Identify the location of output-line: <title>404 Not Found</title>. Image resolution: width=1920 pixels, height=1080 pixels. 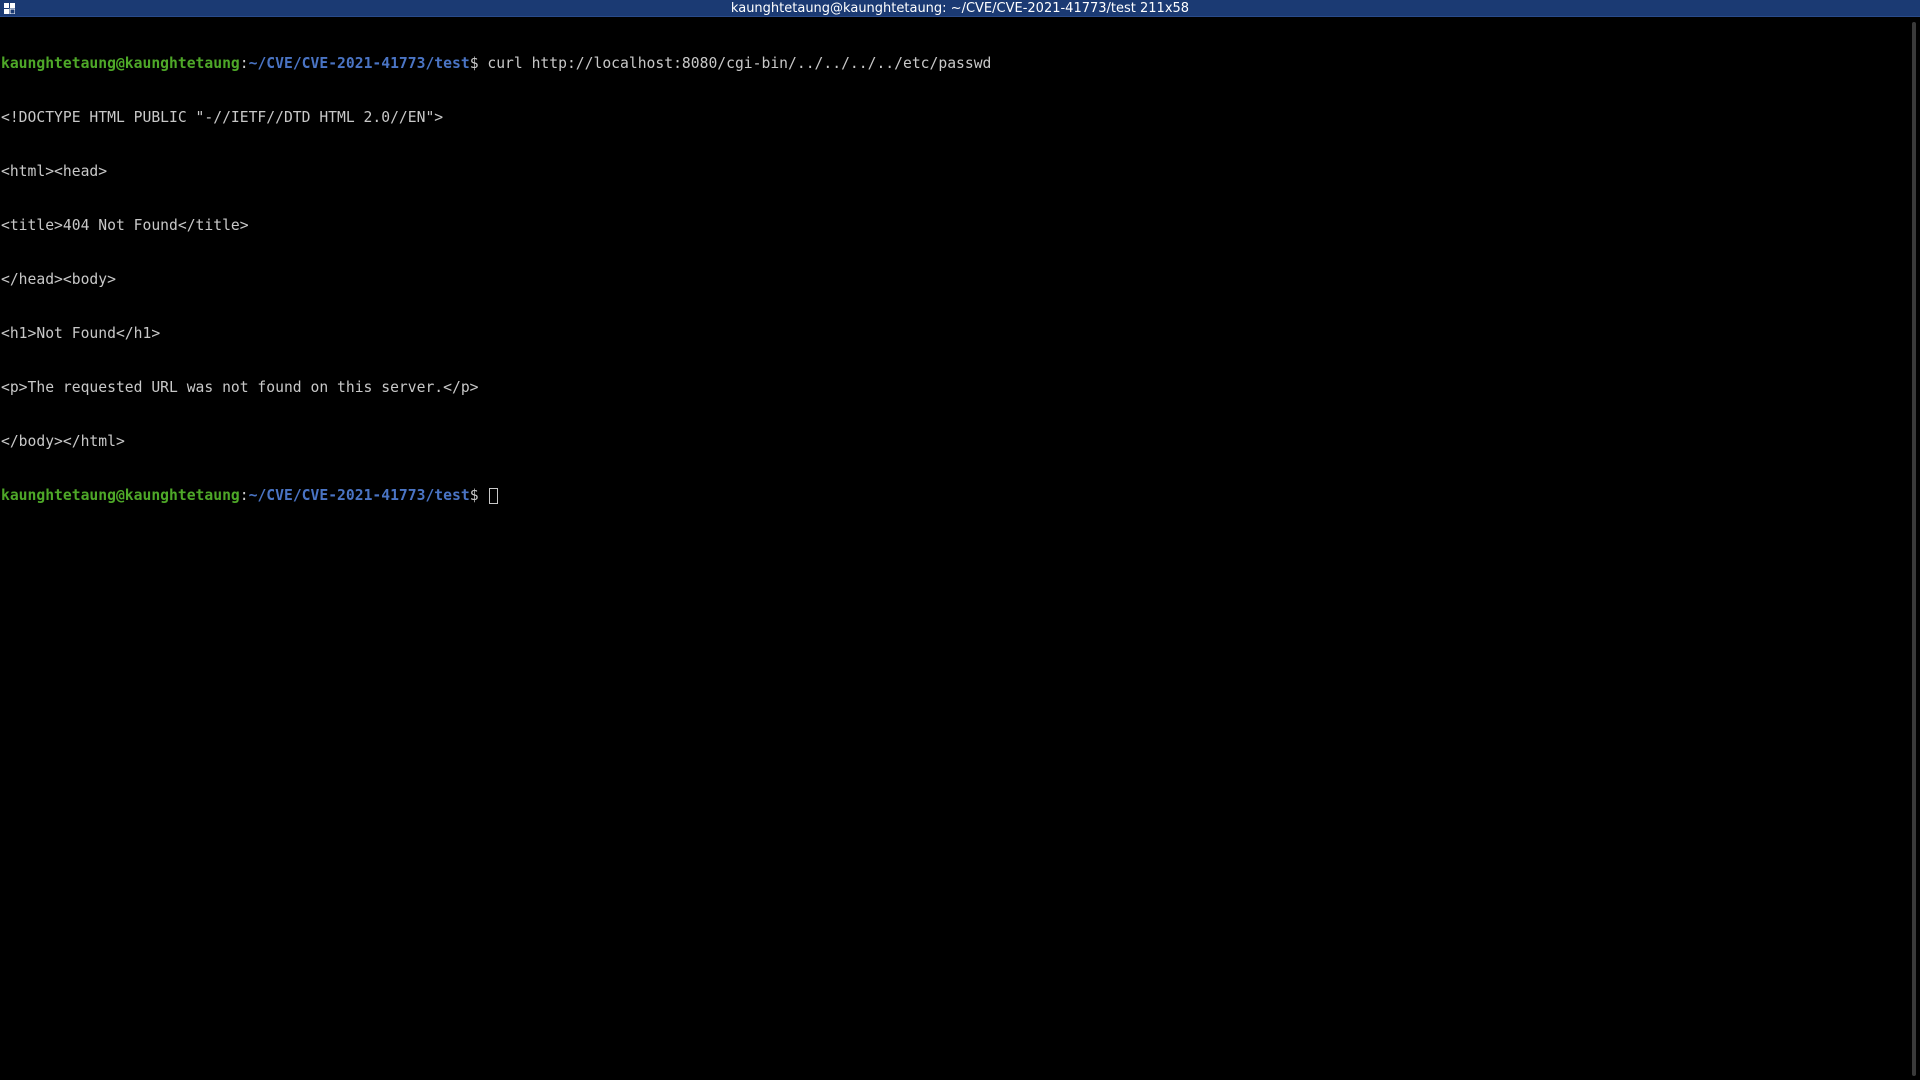
(125, 225).